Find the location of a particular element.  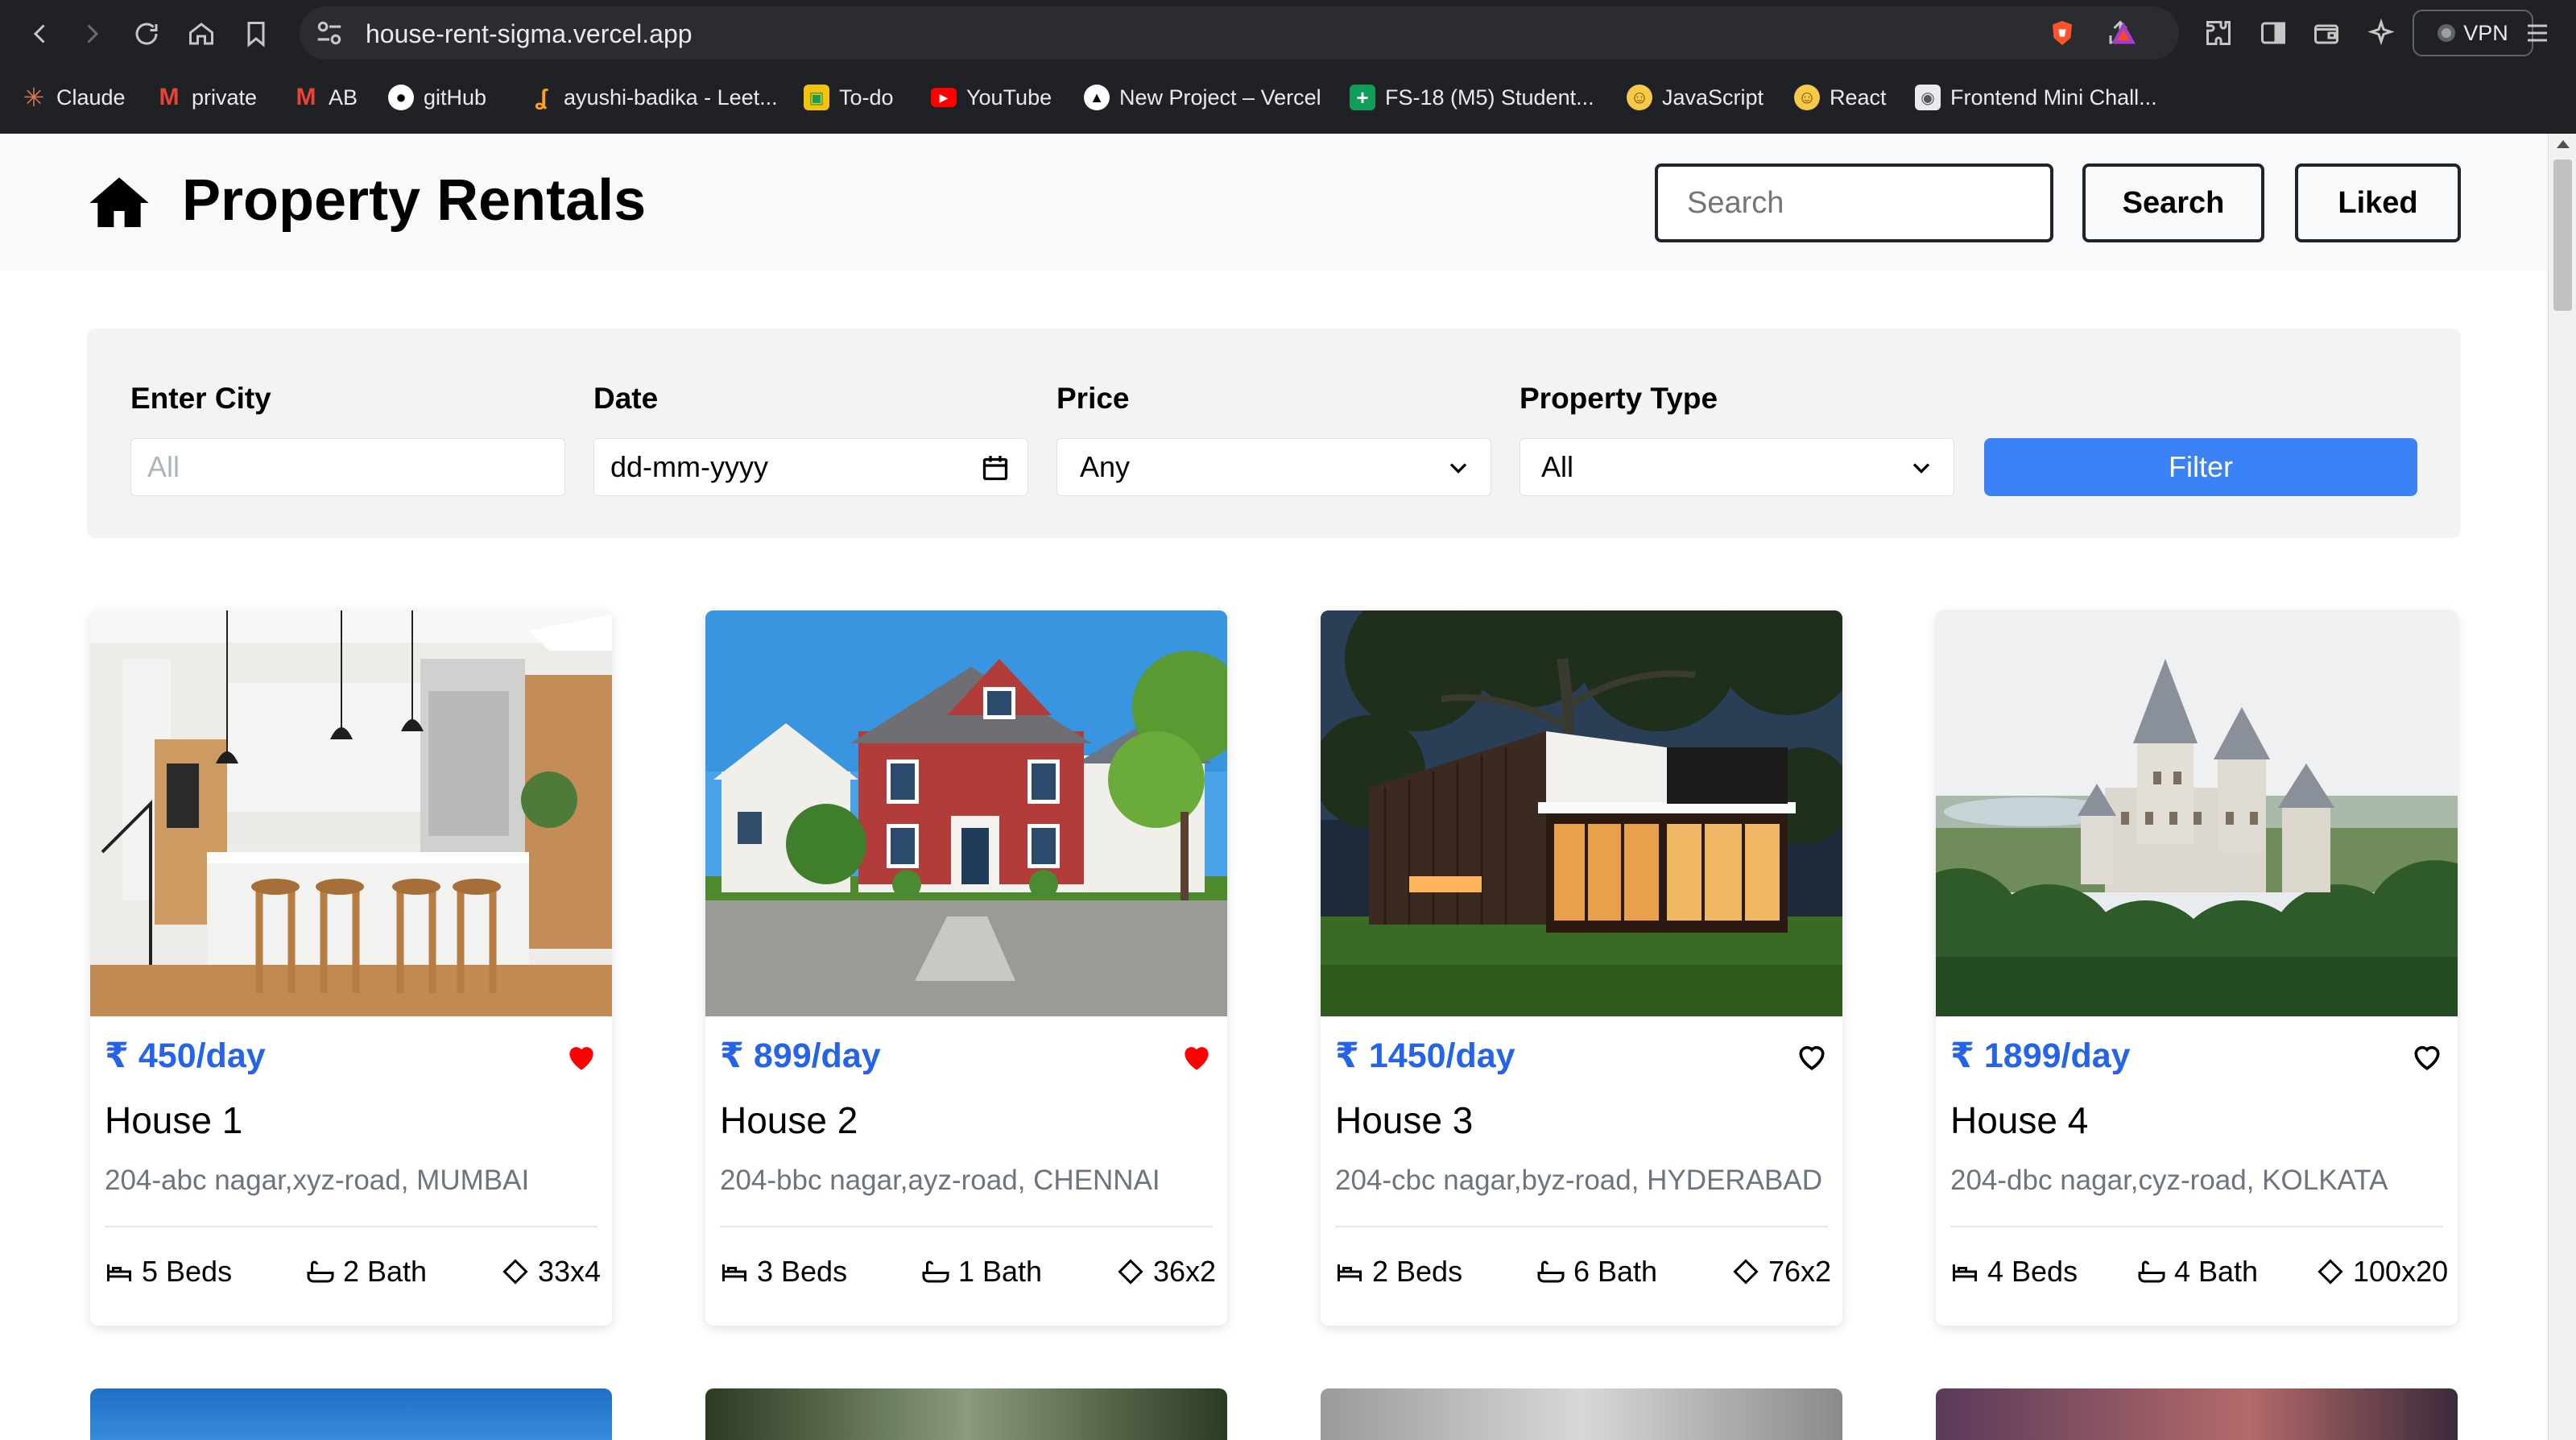

vpn-status-icon is located at coordinates (2446, 33).